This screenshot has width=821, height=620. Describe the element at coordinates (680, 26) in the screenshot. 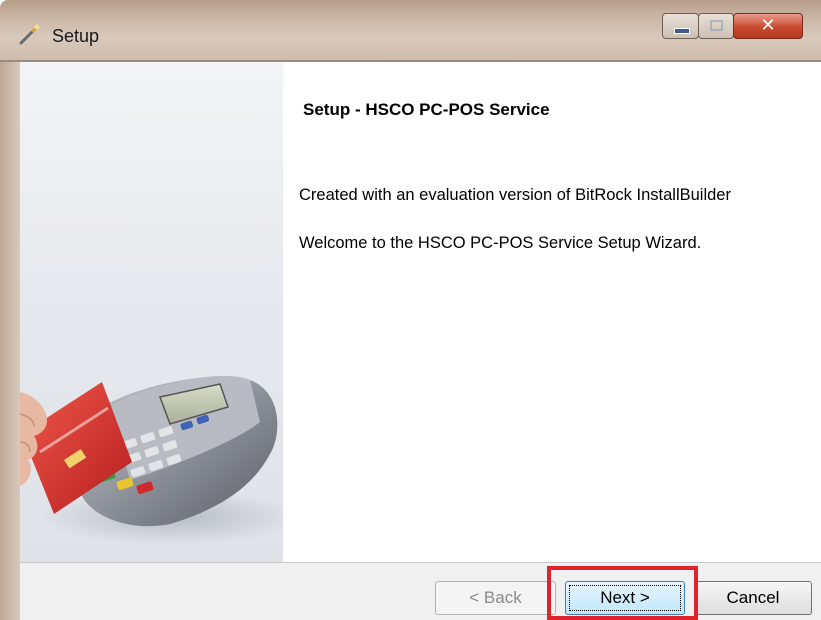

I see `minimize-button` at that location.